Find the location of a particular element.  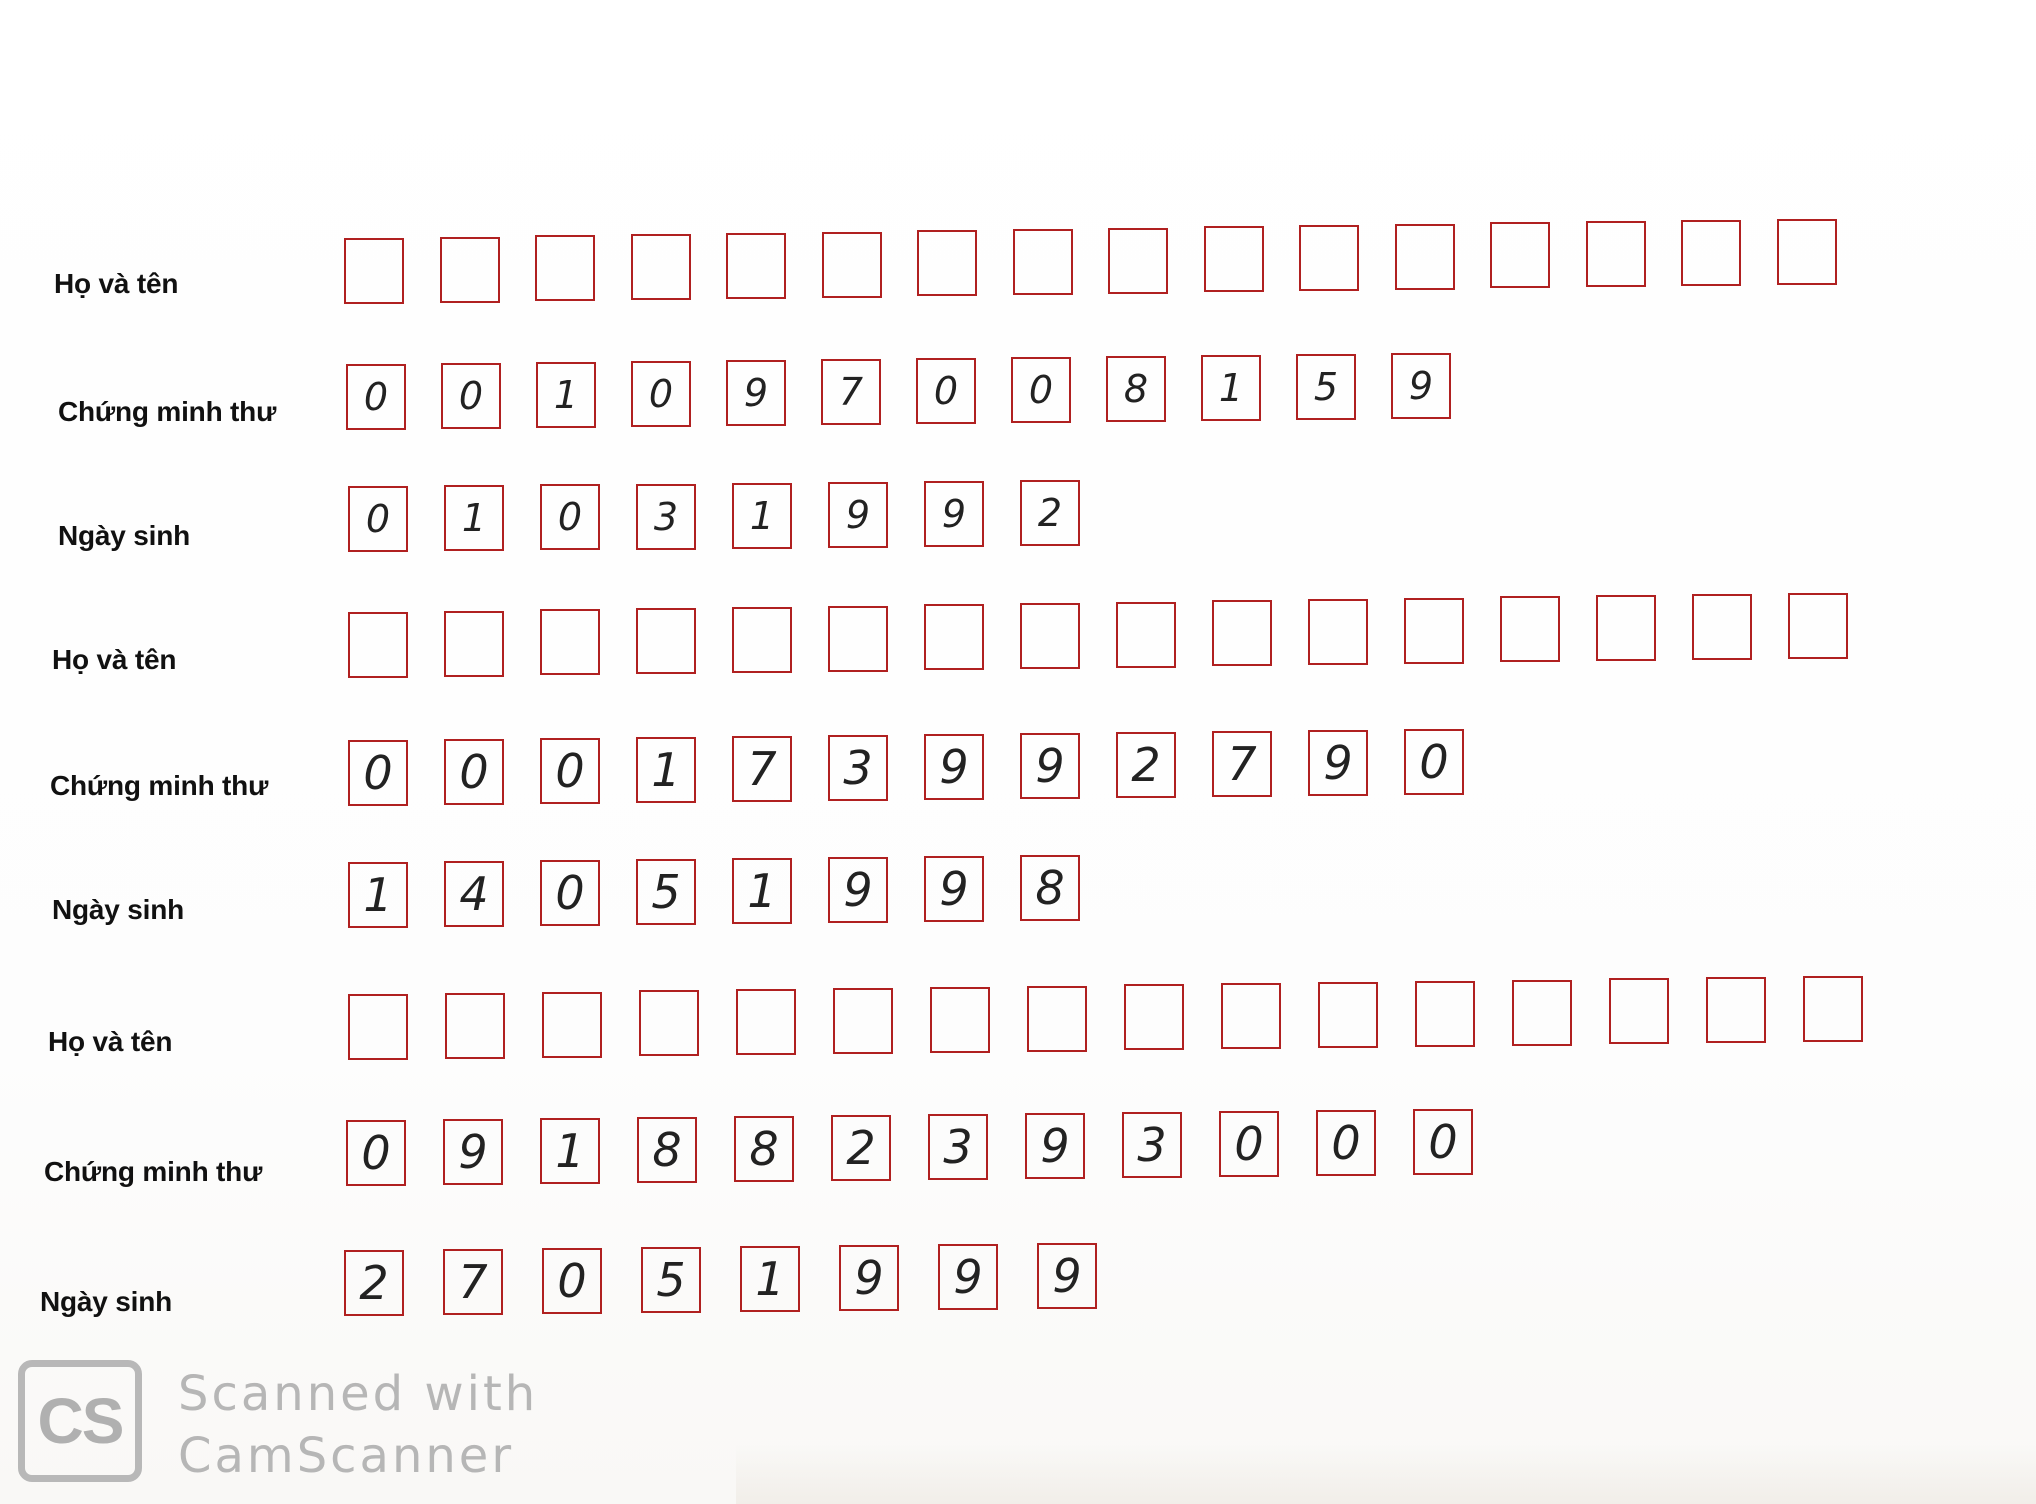

digit-box: 4 is located at coordinates (474, 894).